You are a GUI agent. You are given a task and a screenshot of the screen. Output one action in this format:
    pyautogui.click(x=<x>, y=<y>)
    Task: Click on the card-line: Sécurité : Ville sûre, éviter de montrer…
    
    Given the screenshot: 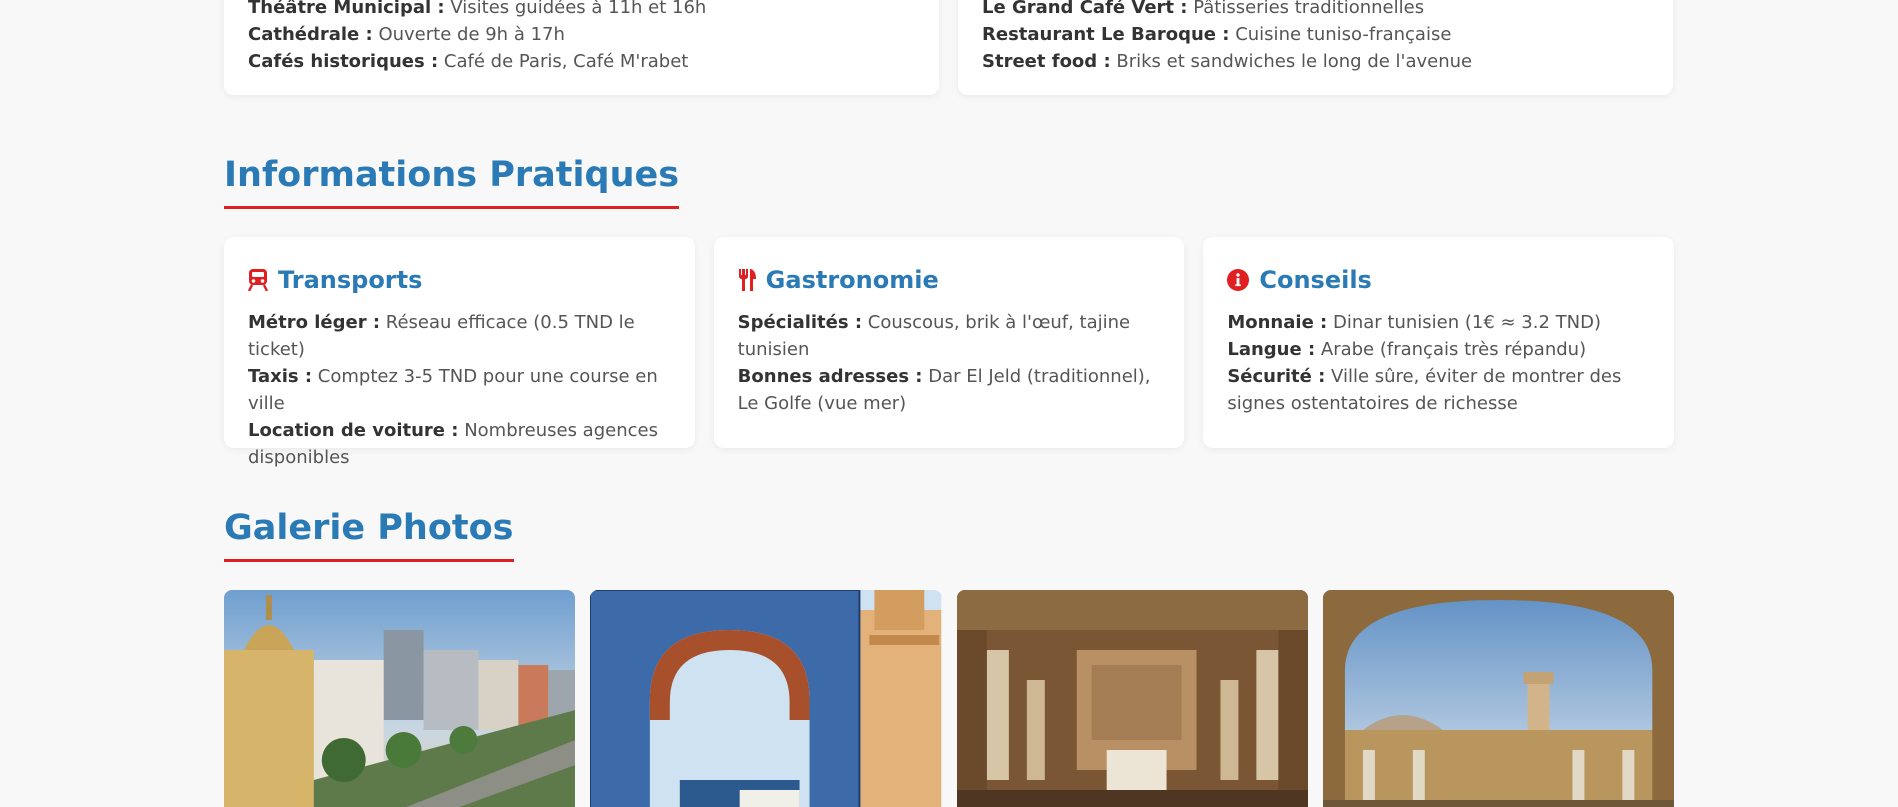 What is the action you would take?
    pyautogui.click(x=1424, y=390)
    